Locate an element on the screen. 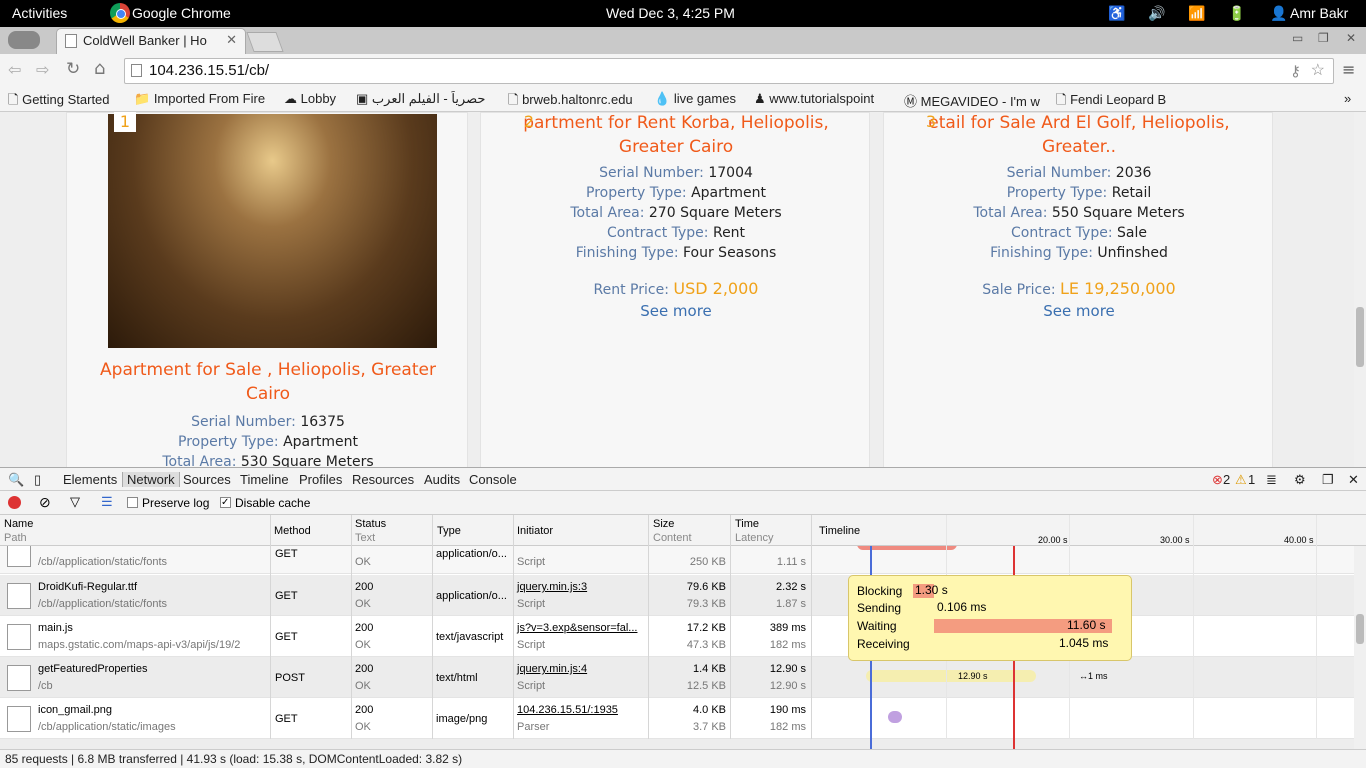 This screenshot has width=1366, height=768. preserve-log-label: Preserve log is located at coordinates (176, 503).